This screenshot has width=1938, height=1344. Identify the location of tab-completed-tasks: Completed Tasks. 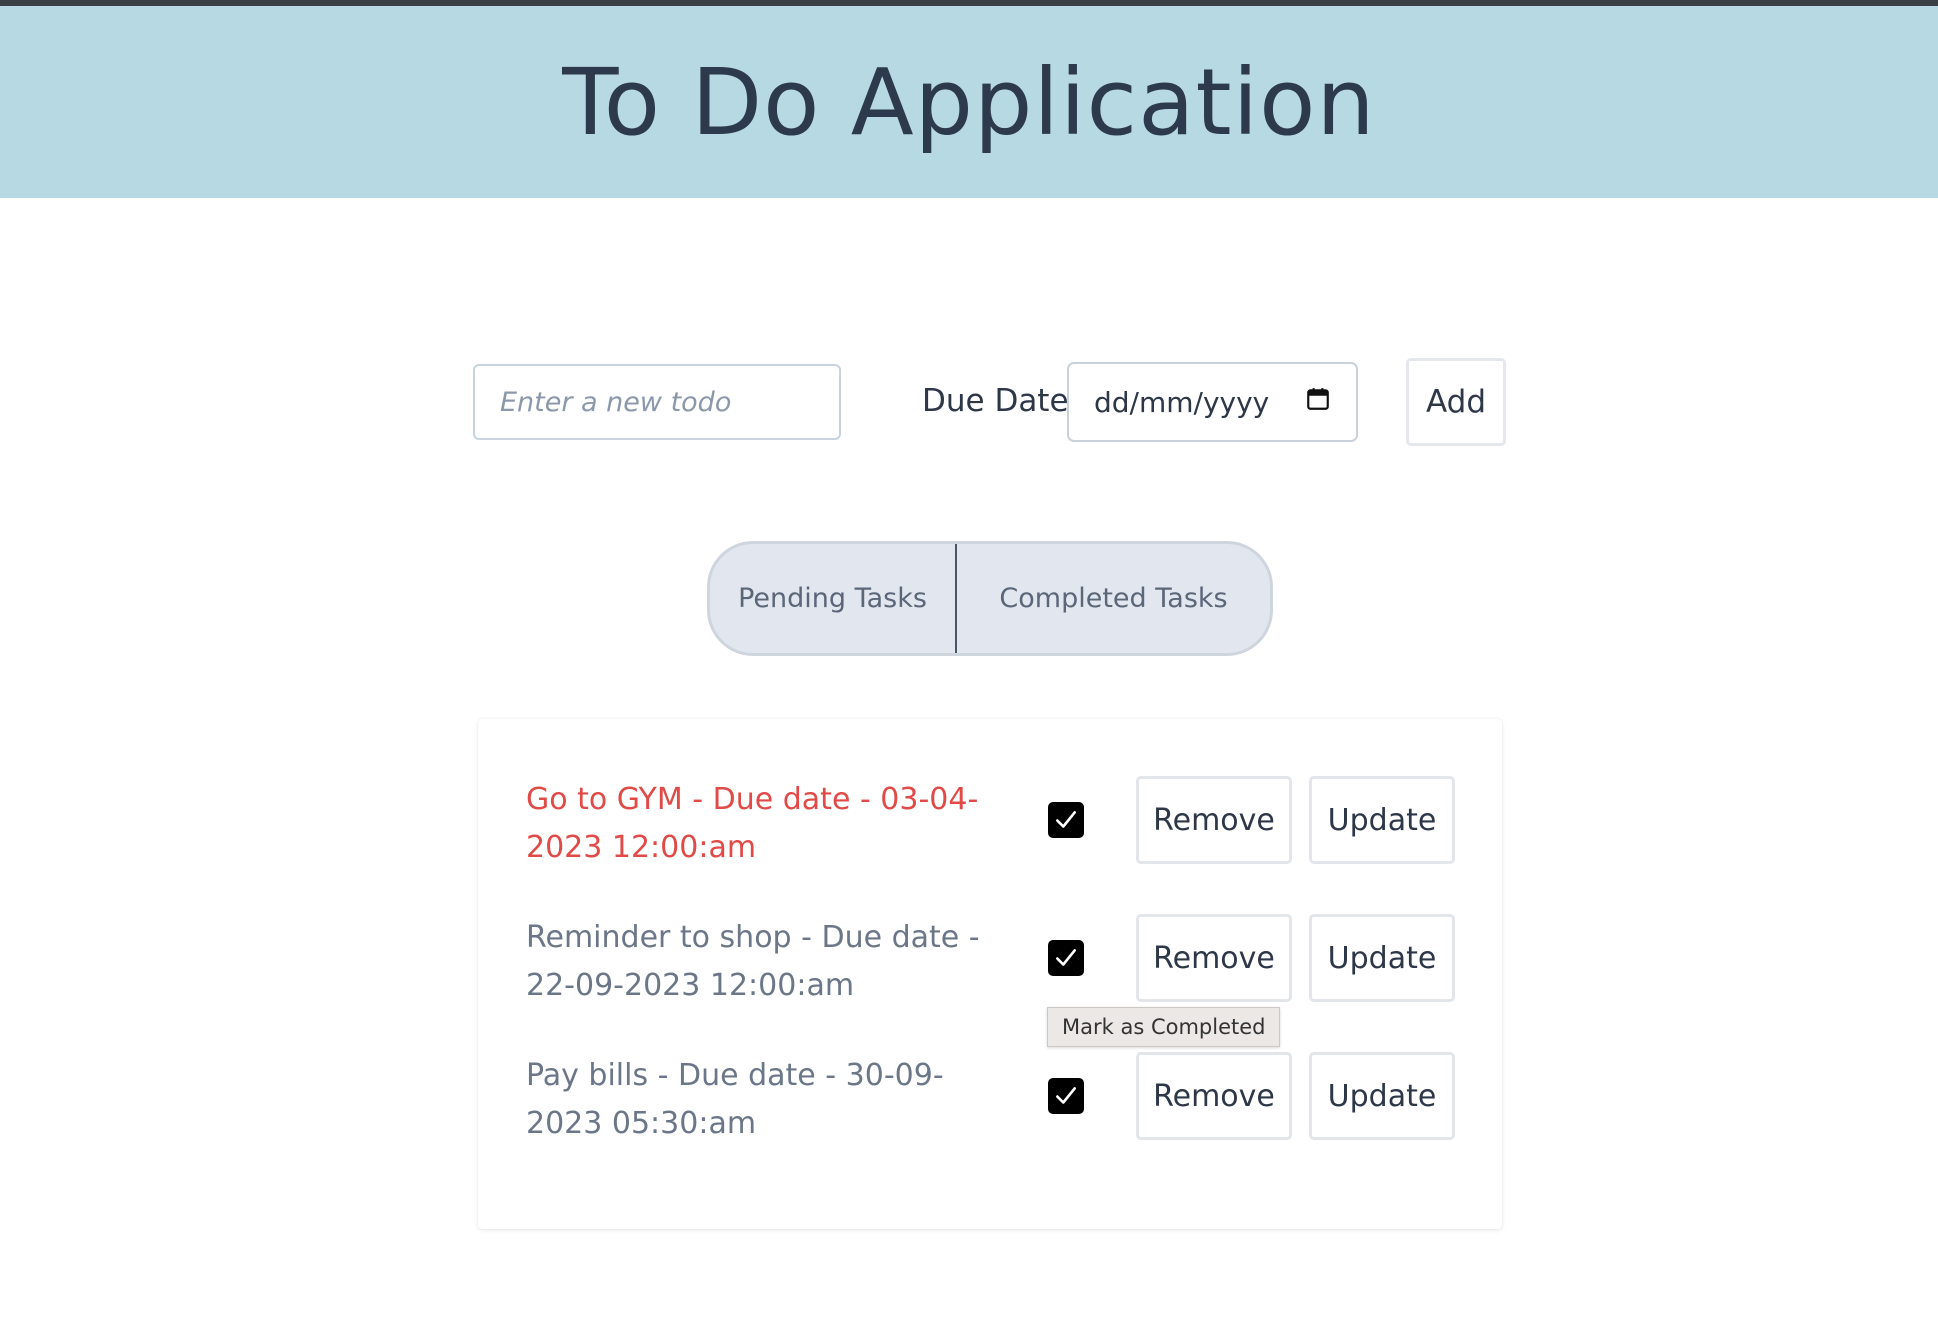
(1113, 598).